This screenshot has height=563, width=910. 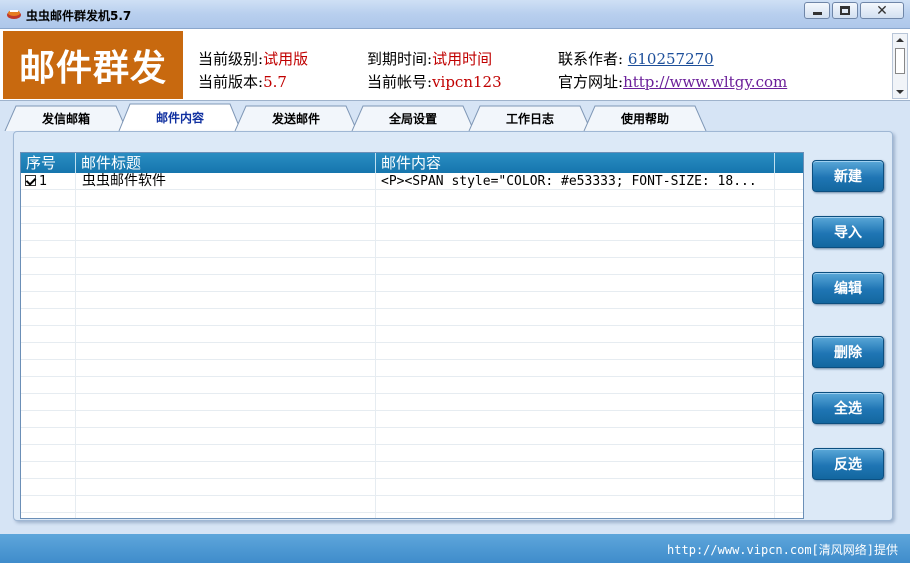 What do you see at coordinates (296, 118) in the screenshot?
I see `tab-send-mail: 发送邮件` at bounding box center [296, 118].